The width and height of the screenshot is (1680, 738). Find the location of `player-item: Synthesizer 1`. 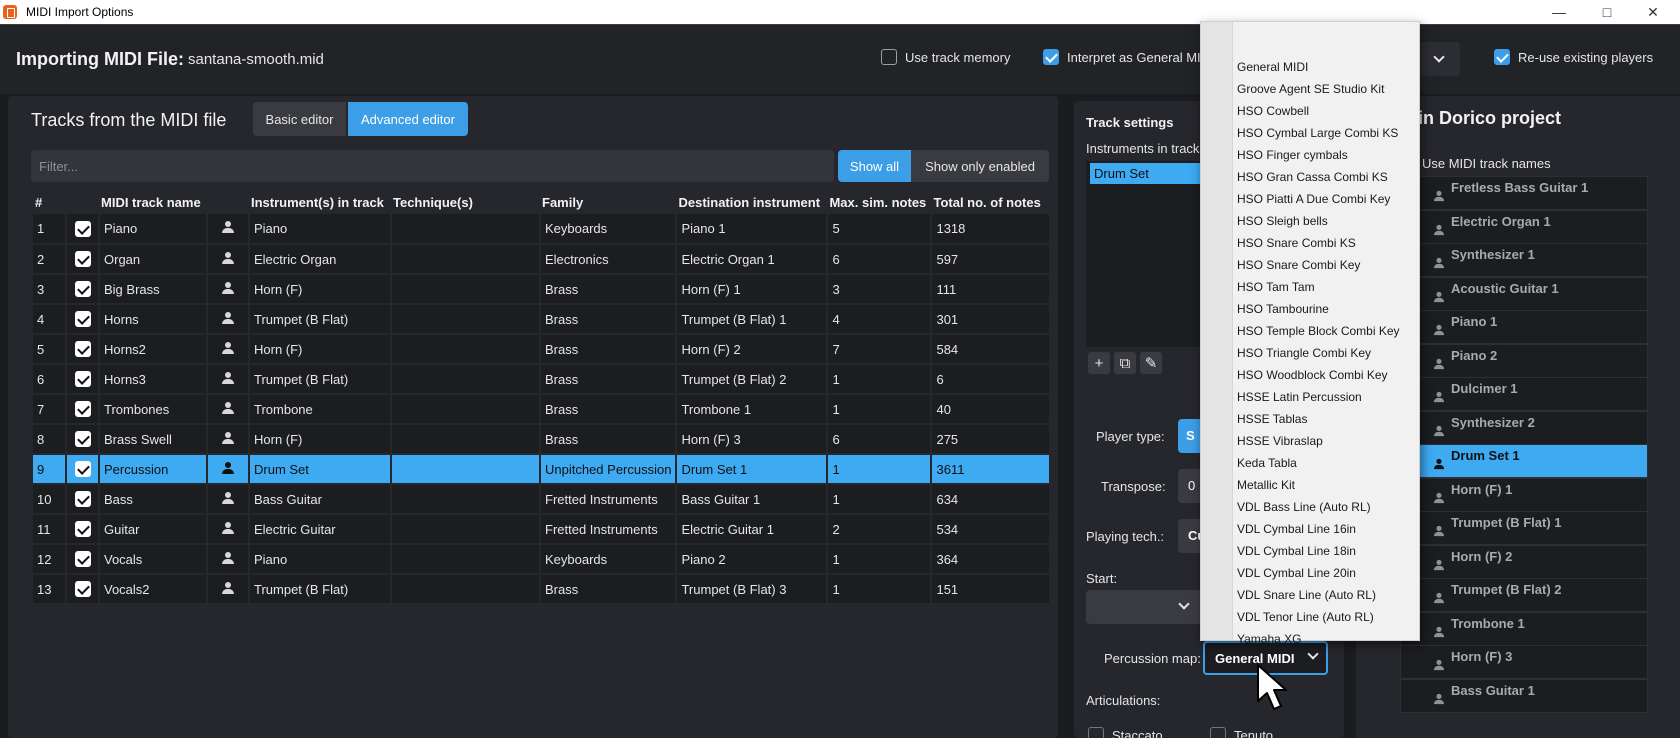

player-item: Synthesizer 1 is located at coordinates (1524, 260).